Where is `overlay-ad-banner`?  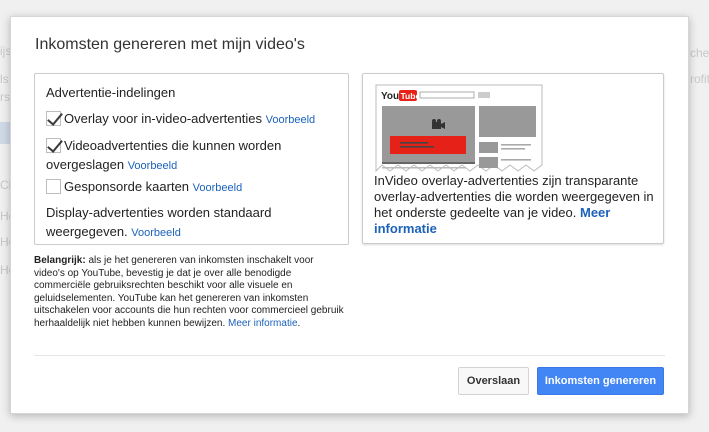
overlay-ad-banner is located at coordinates (428, 145).